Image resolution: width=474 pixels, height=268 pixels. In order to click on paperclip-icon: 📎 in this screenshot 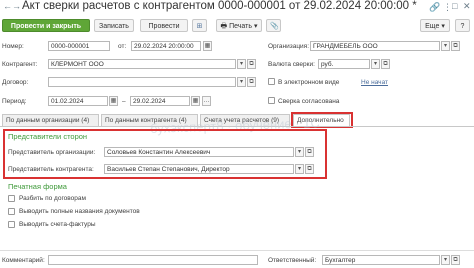, I will do `click(274, 26)`.